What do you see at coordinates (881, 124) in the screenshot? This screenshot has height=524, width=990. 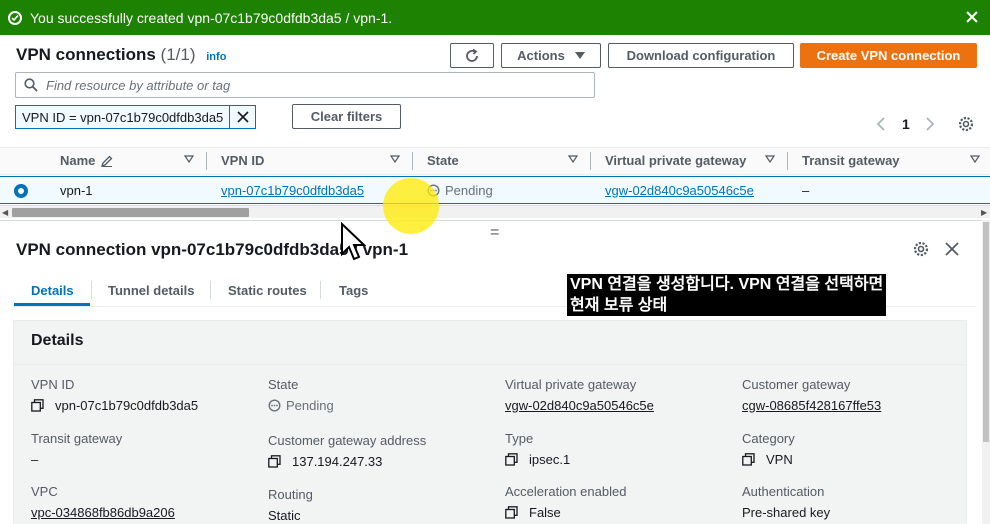 I see `previous-page-icon` at bounding box center [881, 124].